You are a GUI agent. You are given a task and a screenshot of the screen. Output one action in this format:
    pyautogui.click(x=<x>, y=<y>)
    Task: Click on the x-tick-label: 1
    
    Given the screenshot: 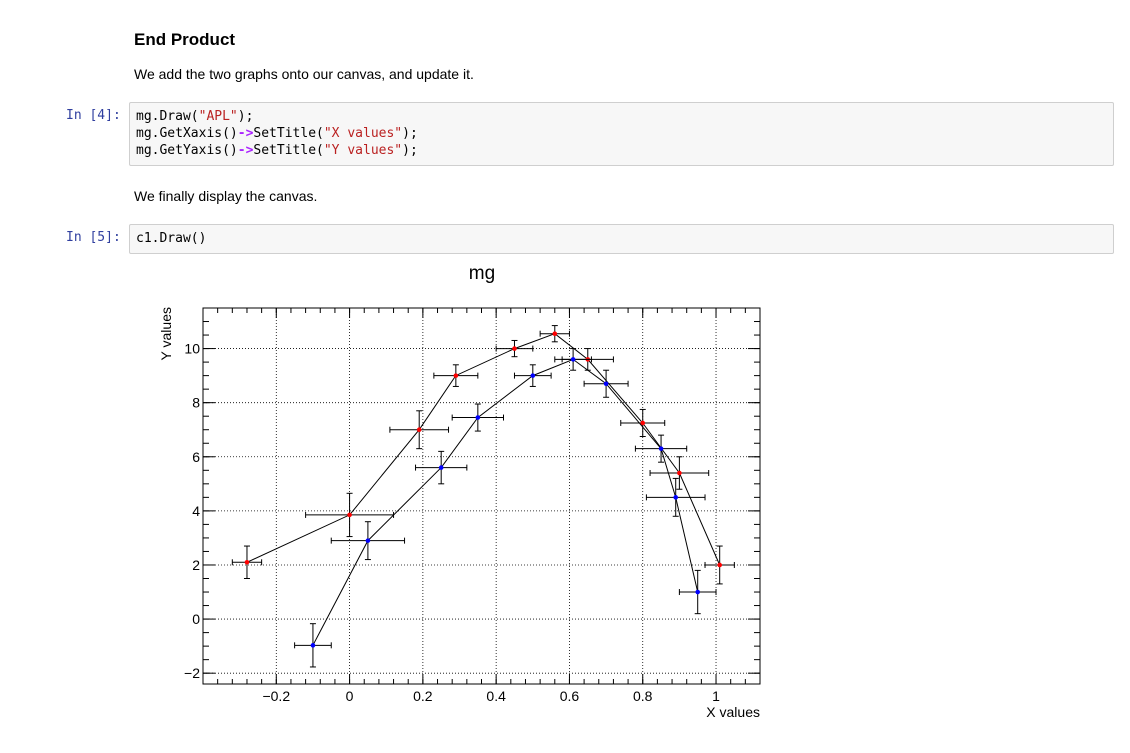 What is the action you would take?
    pyautogui.click(x=716, y=696)
    